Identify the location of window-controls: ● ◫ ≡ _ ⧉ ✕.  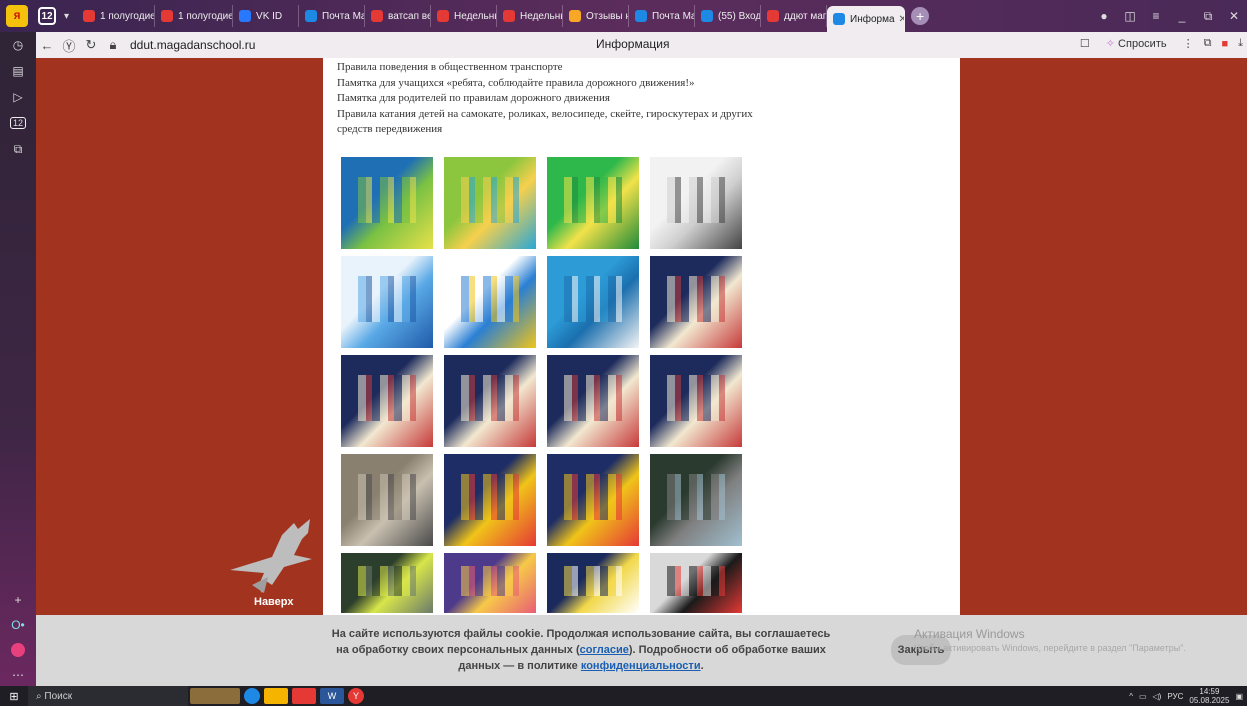
(1169, 16).